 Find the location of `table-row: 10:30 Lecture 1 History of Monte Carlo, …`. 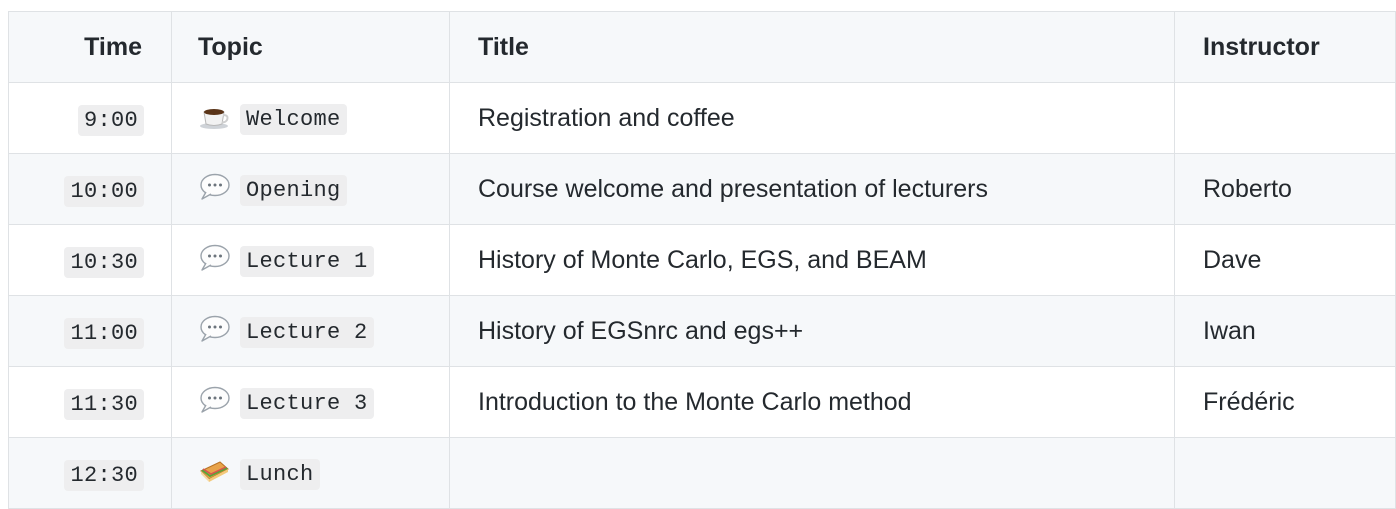

table-row: 10:30 Lecture 1 History of Monte Carlo, … is located at coordinates (702, 260).